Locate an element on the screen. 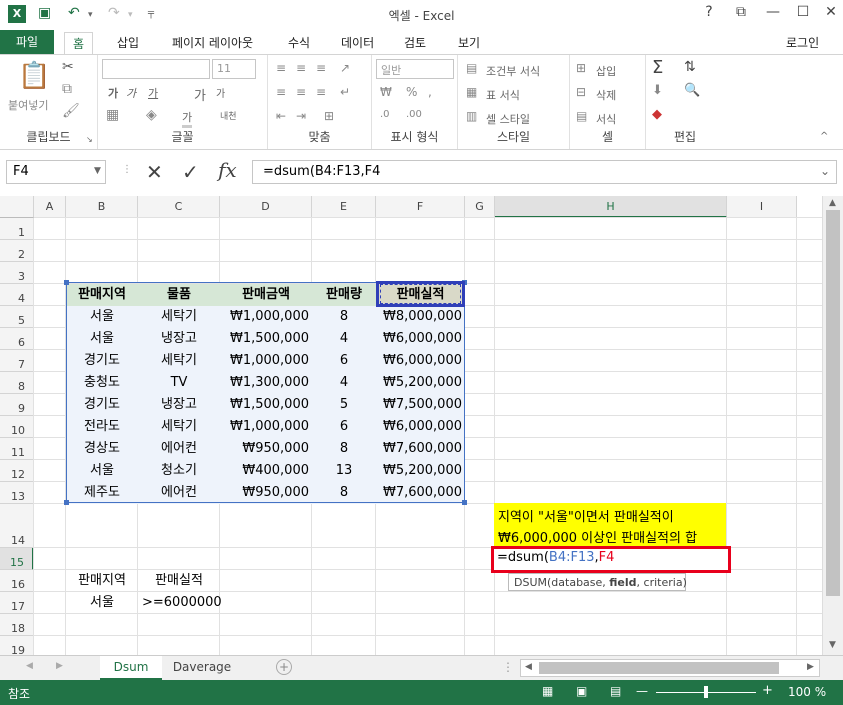 This screenshot has height=705, width=843. row-header-10: 10 is located at coordinates (17, 427).